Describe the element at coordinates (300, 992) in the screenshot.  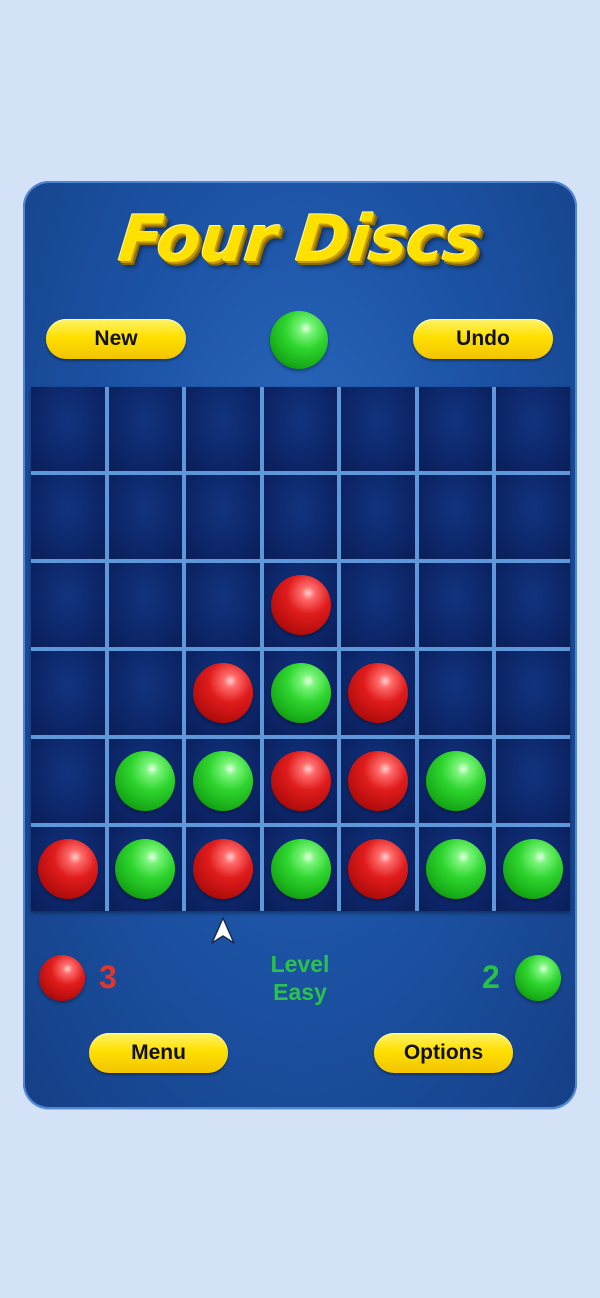
I see `level-value: Easy` at that location.